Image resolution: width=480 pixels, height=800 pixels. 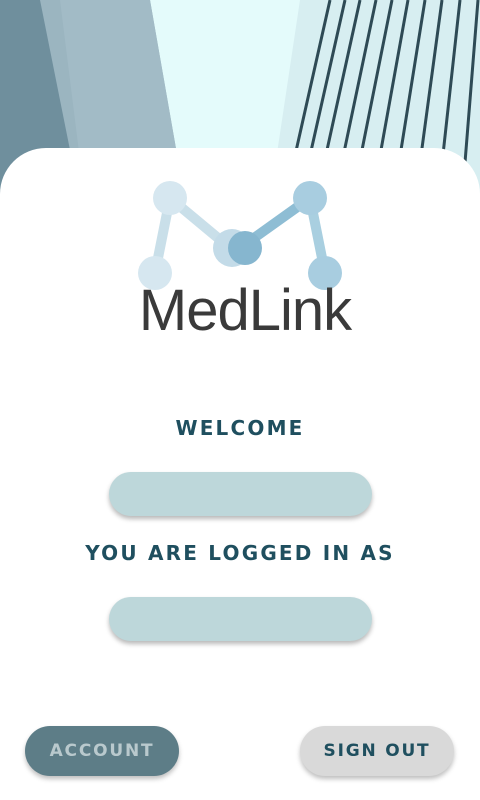 I want to click on welcome-heading: WELCOME, so click(x=240, y=428).